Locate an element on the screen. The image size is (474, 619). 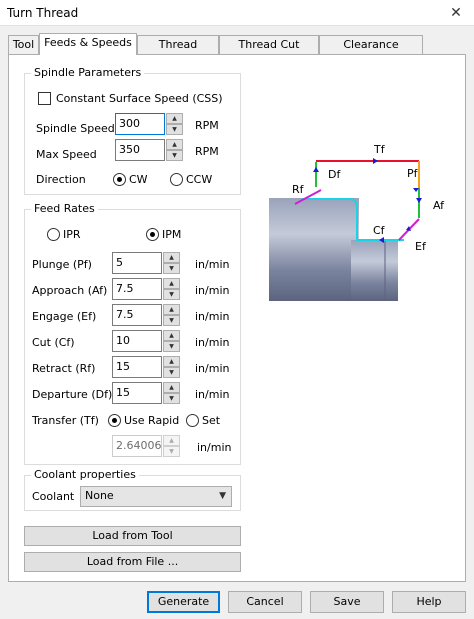
max-speed-unit: RPM is located at coordinates (207, 151).